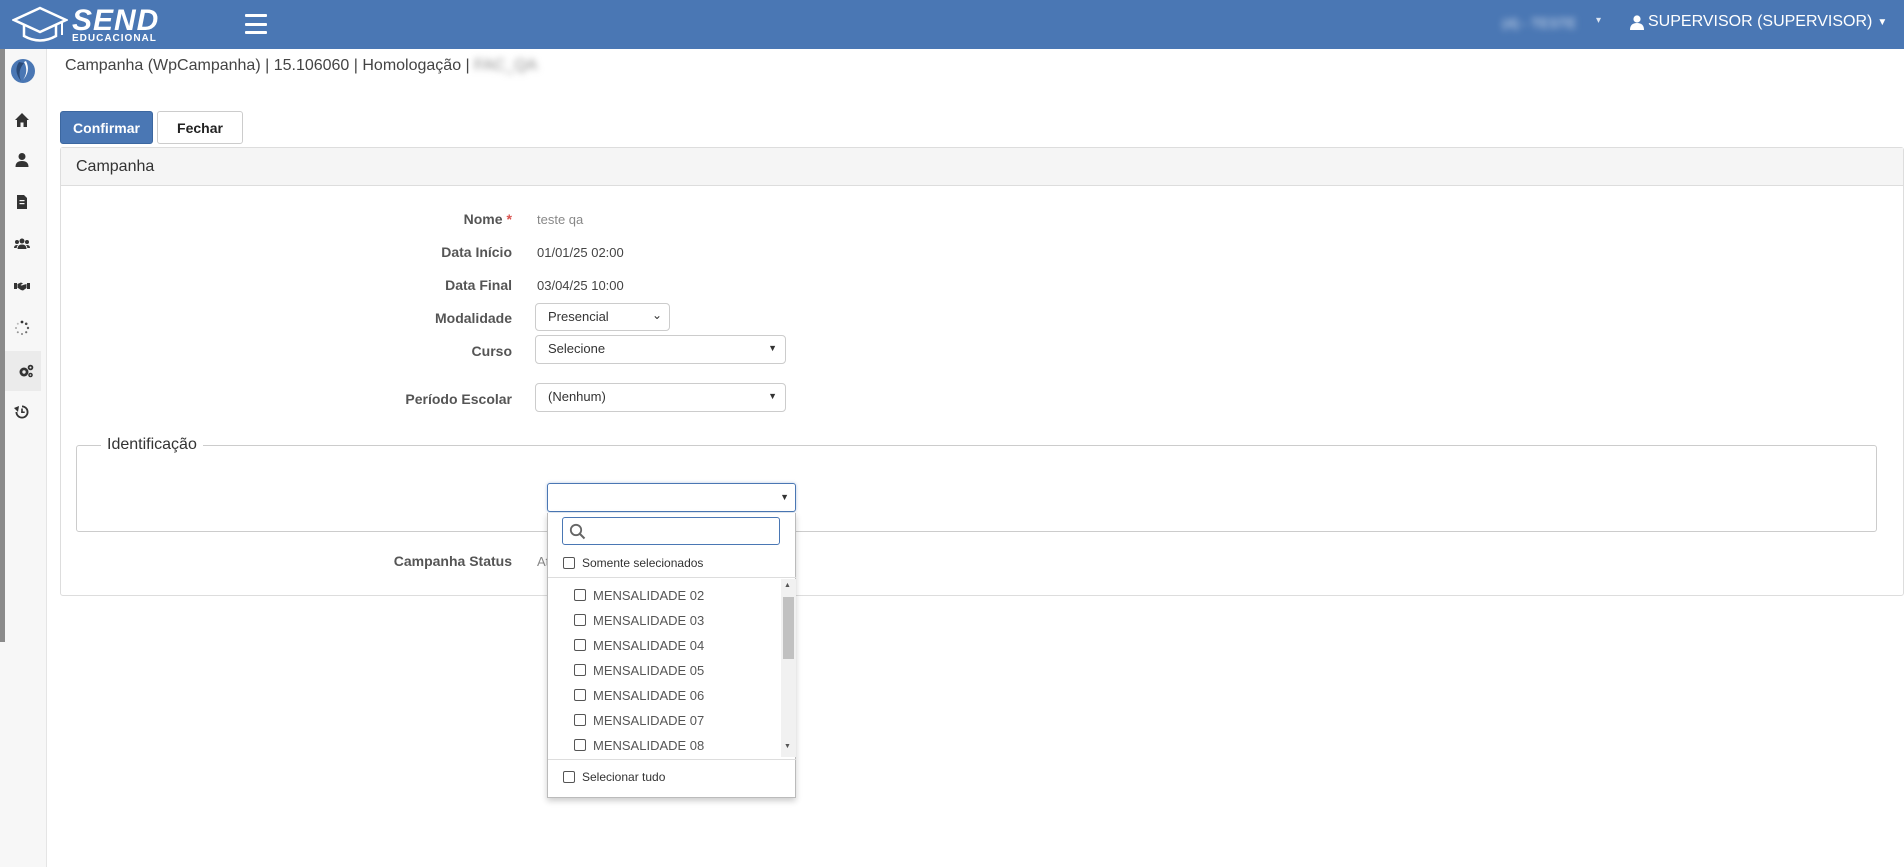 The height and width of the screenshot is (867, 1904). Describe the element at coordinates (639, 695) in the screenshot. I see `list-item: MENSALIDADE 06` at that location.